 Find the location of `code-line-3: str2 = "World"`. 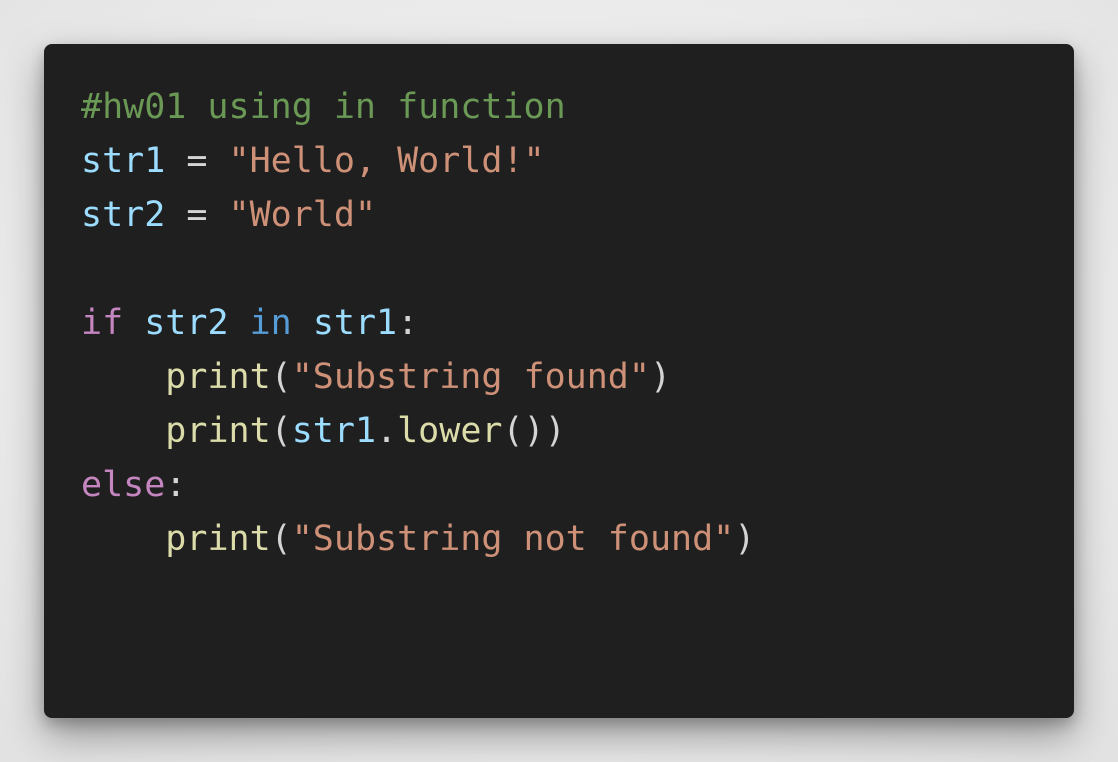

code-line-3: str2 = "World" is located at coordinates (418, 215).